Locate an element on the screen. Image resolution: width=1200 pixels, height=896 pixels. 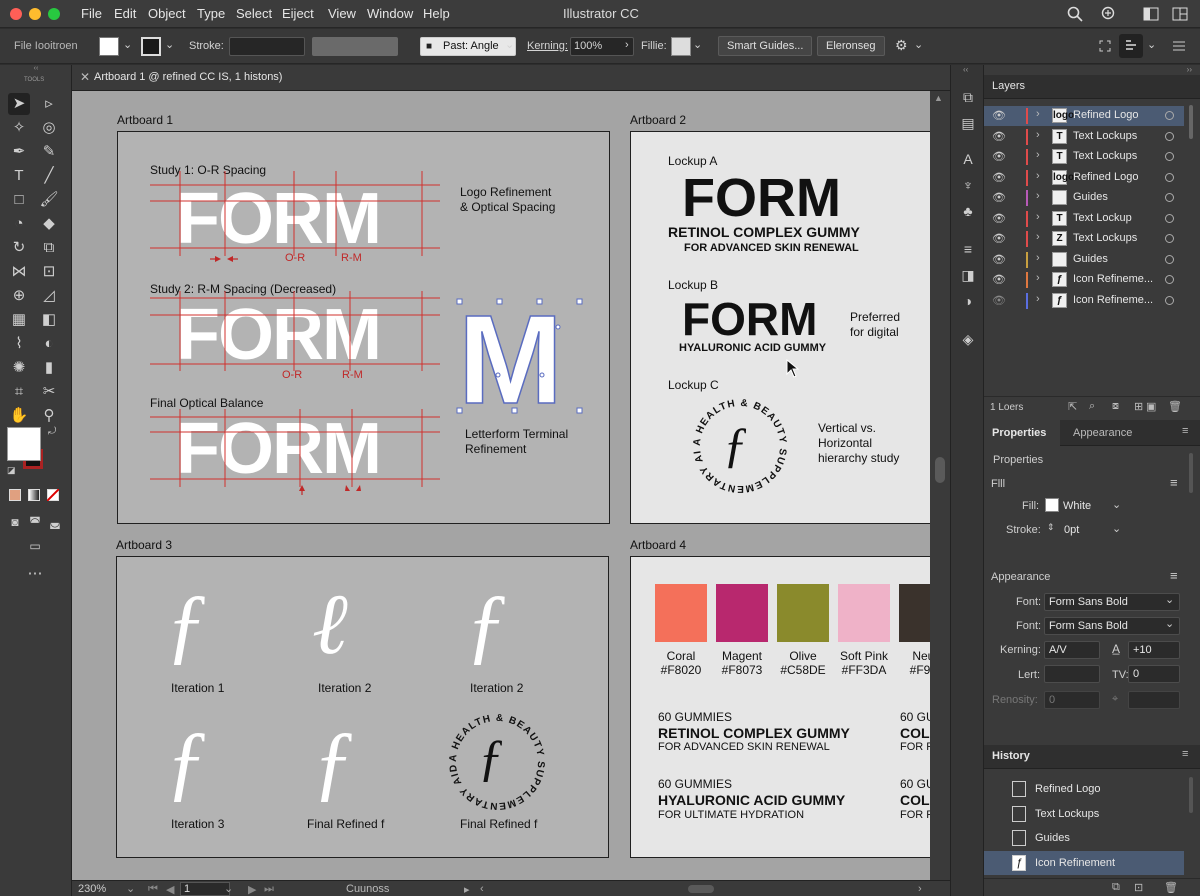
layer-row: 👁 › Z Text Lockups is located at coordinates (1084, 239).